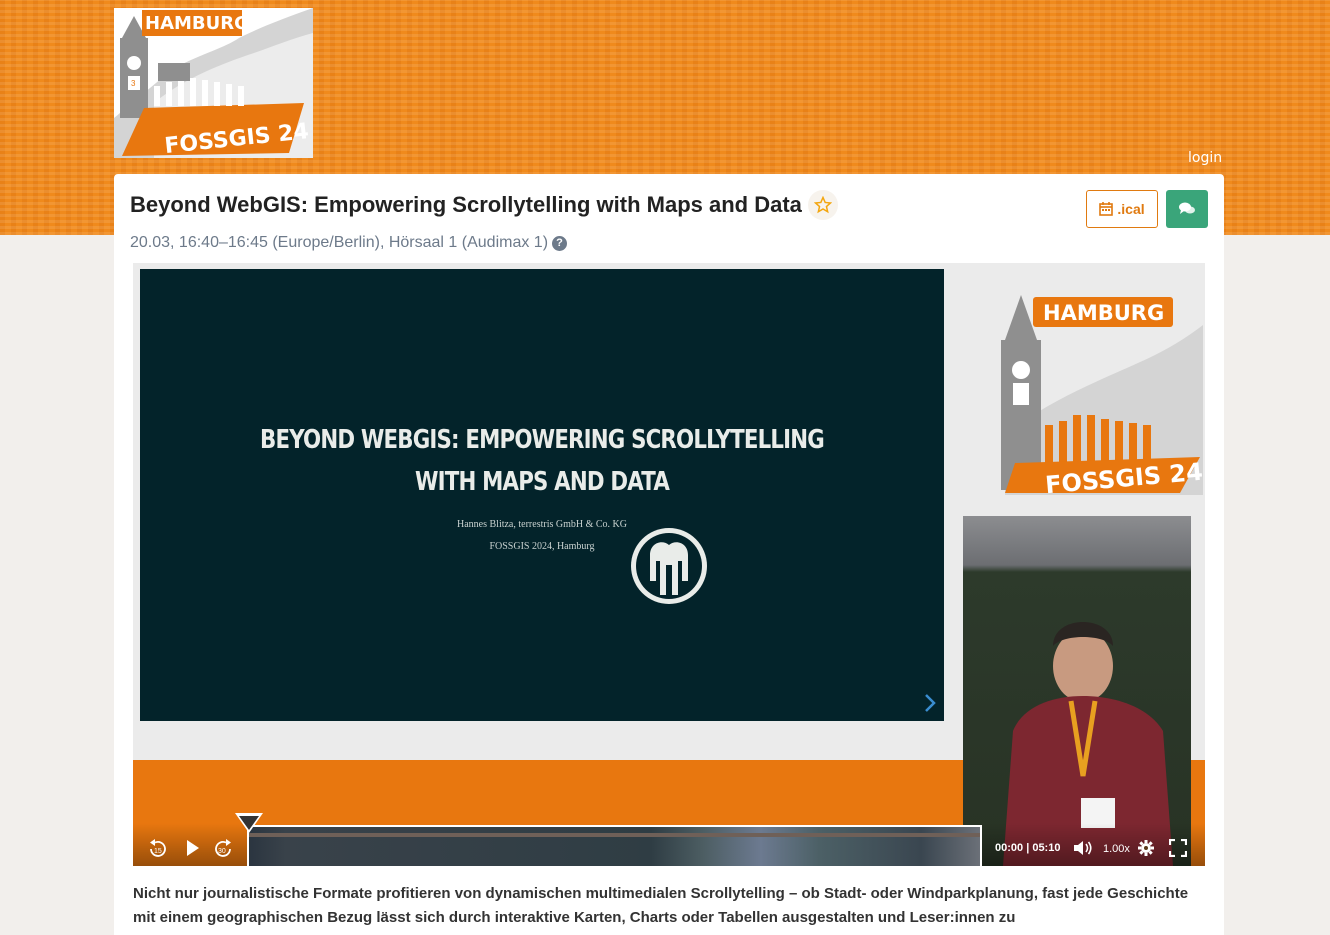 The image size is (1330, 935). I want to click on volume-icon, so click(1083, 848).